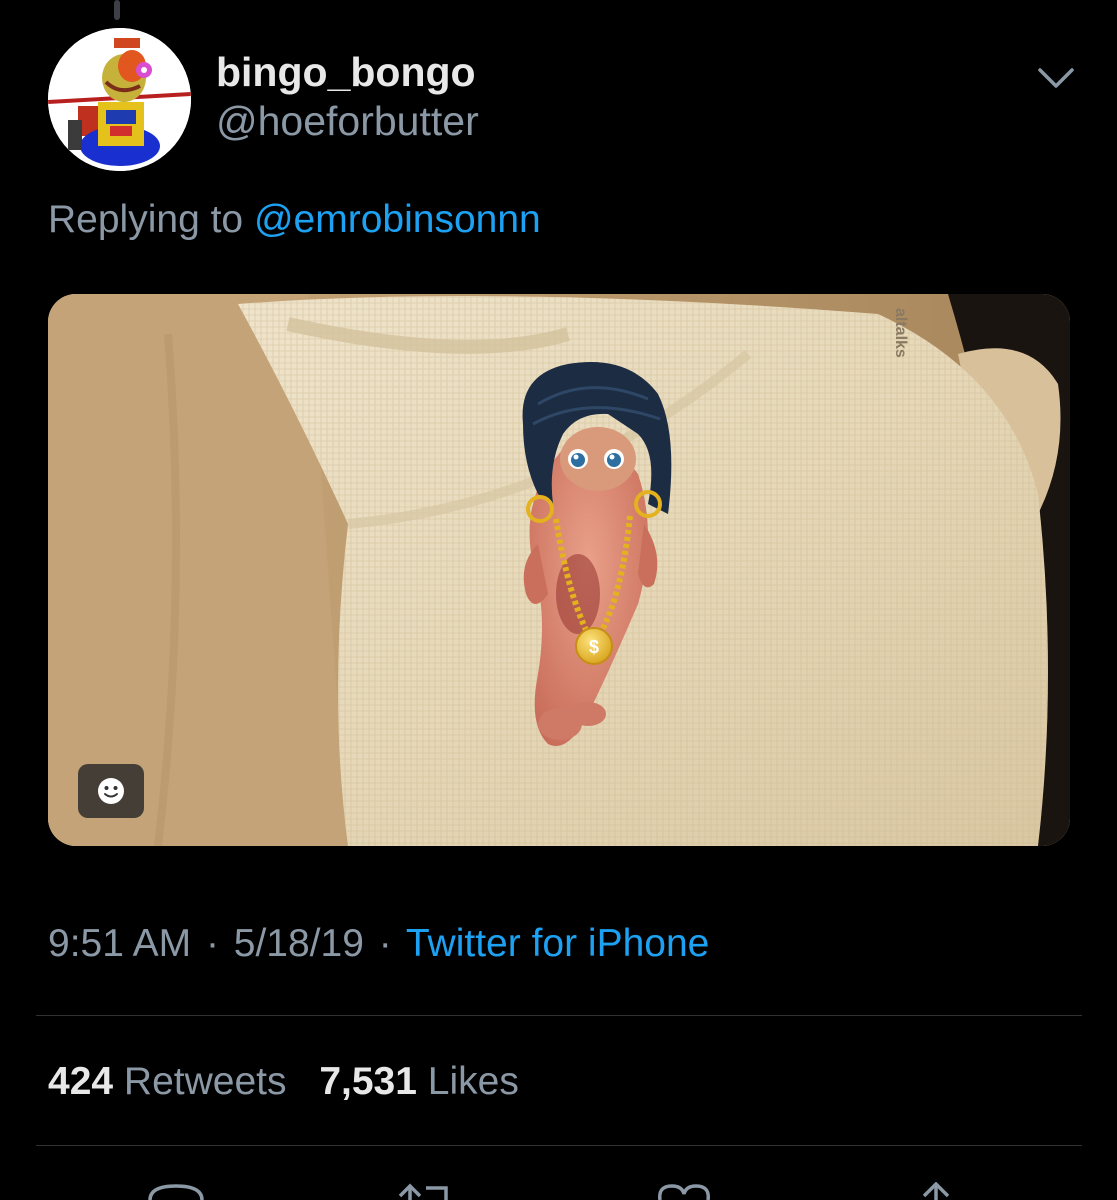 This screenshot has height=1200, width=1117. I want to click on reply-button, so click(176, 1191).